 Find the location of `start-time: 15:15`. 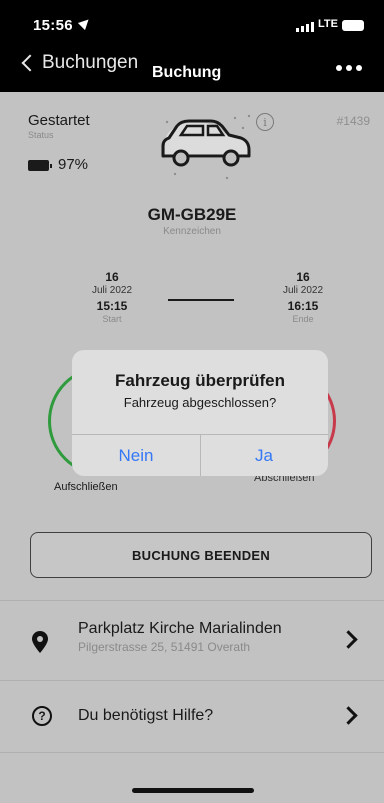

start-time: 15:15 is located at coordinates (112, 306).